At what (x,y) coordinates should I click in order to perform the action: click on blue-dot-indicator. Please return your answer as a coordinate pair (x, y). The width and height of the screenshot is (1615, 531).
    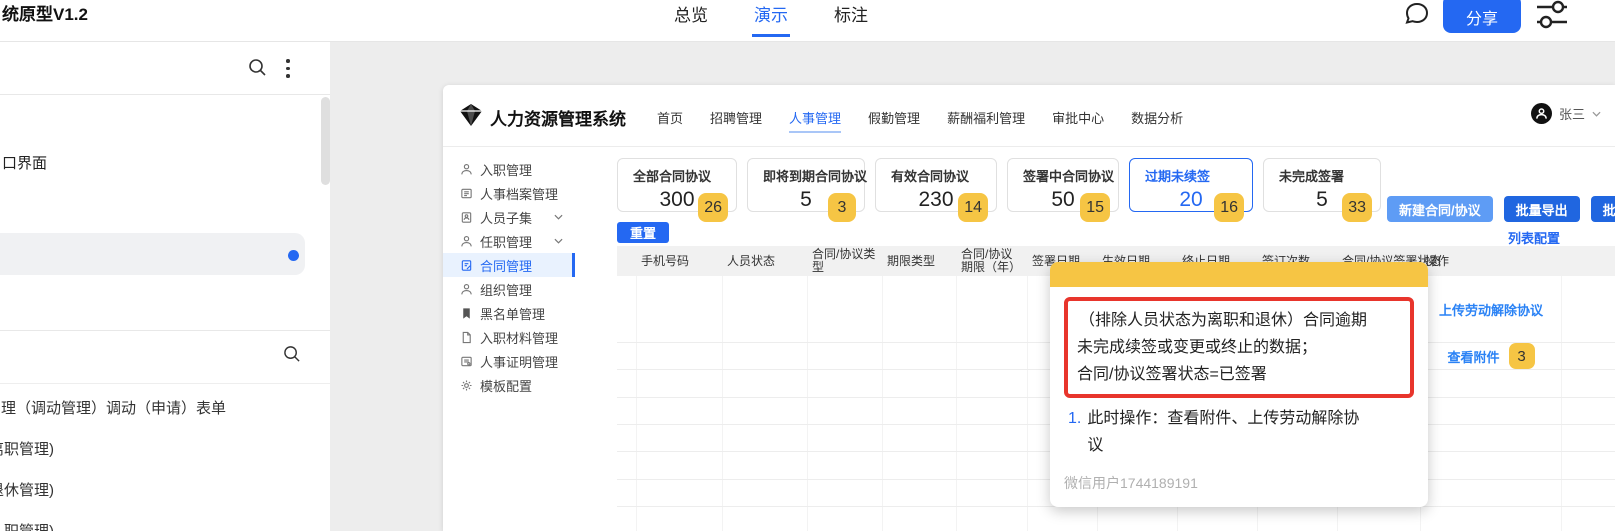
    Looking at the image, I should click on (293, 255).